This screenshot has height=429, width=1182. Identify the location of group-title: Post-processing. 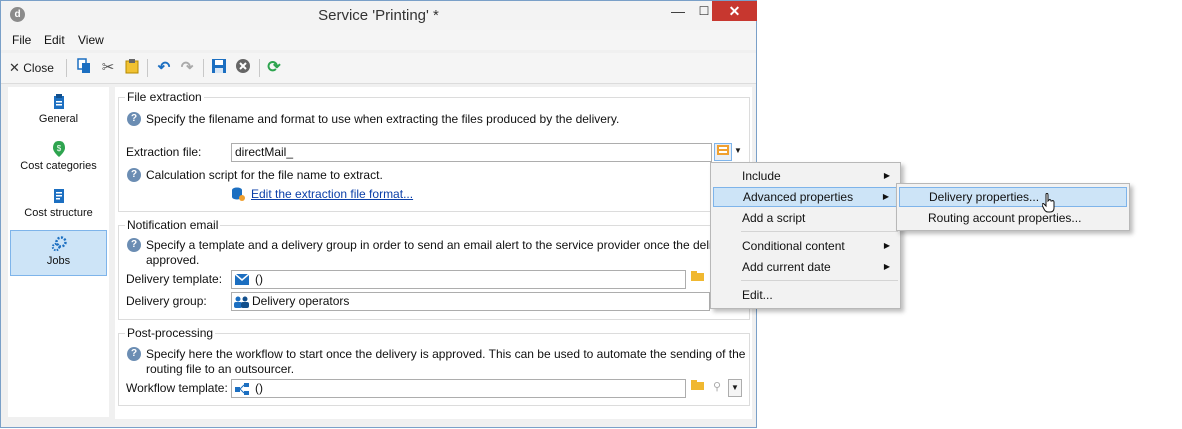
(170, 333).